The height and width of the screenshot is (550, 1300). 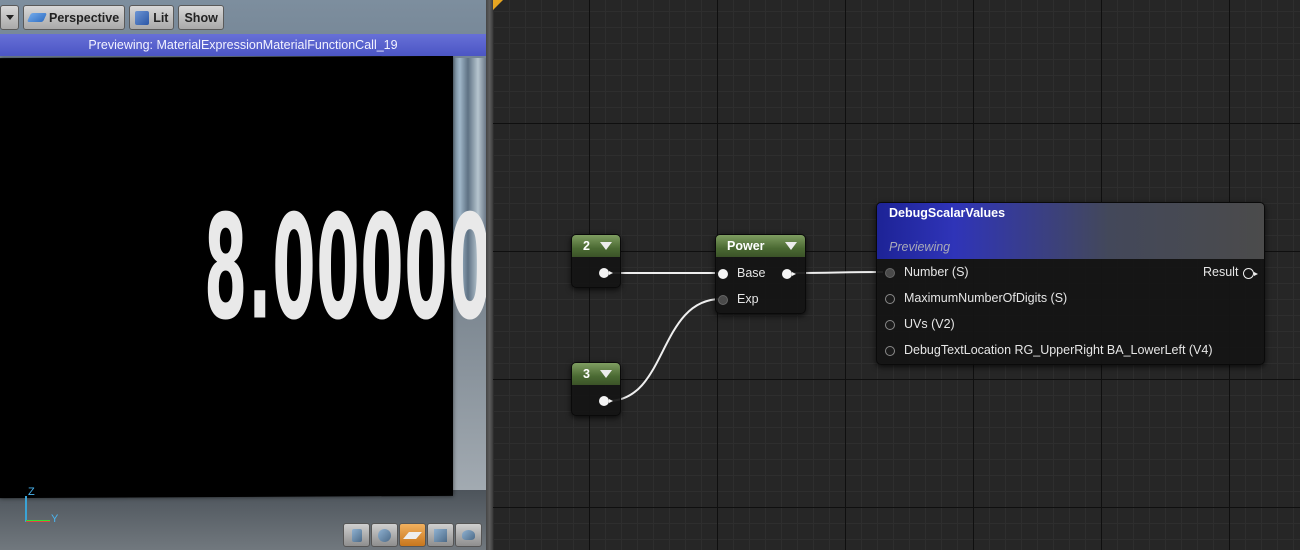 I want to click on lit-label: Lit, so click(x=161, y=17).